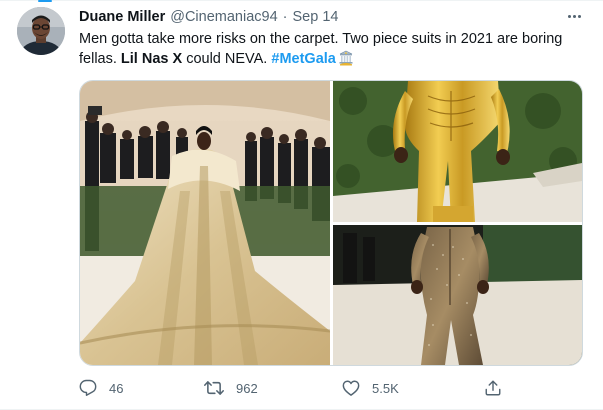 This screenshot has height=410, width=603. Describe the element at coordinates (41, 31) in the screenshot. I see `avatar` at that location.